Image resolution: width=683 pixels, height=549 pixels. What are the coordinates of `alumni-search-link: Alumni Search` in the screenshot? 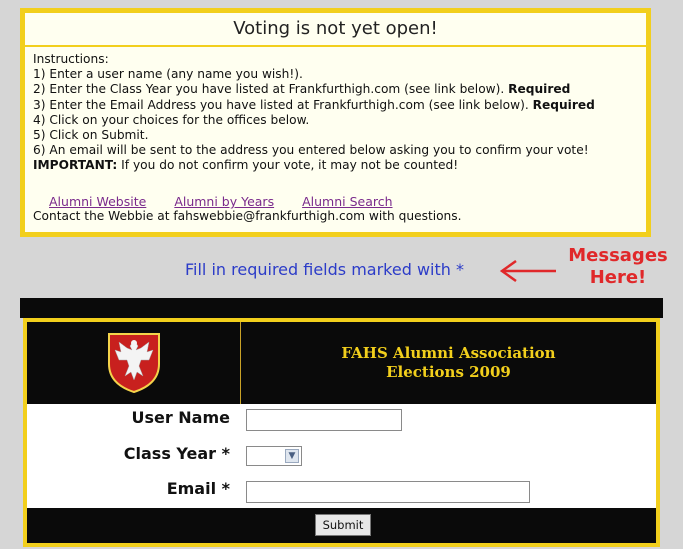 It's located at (347, 201).